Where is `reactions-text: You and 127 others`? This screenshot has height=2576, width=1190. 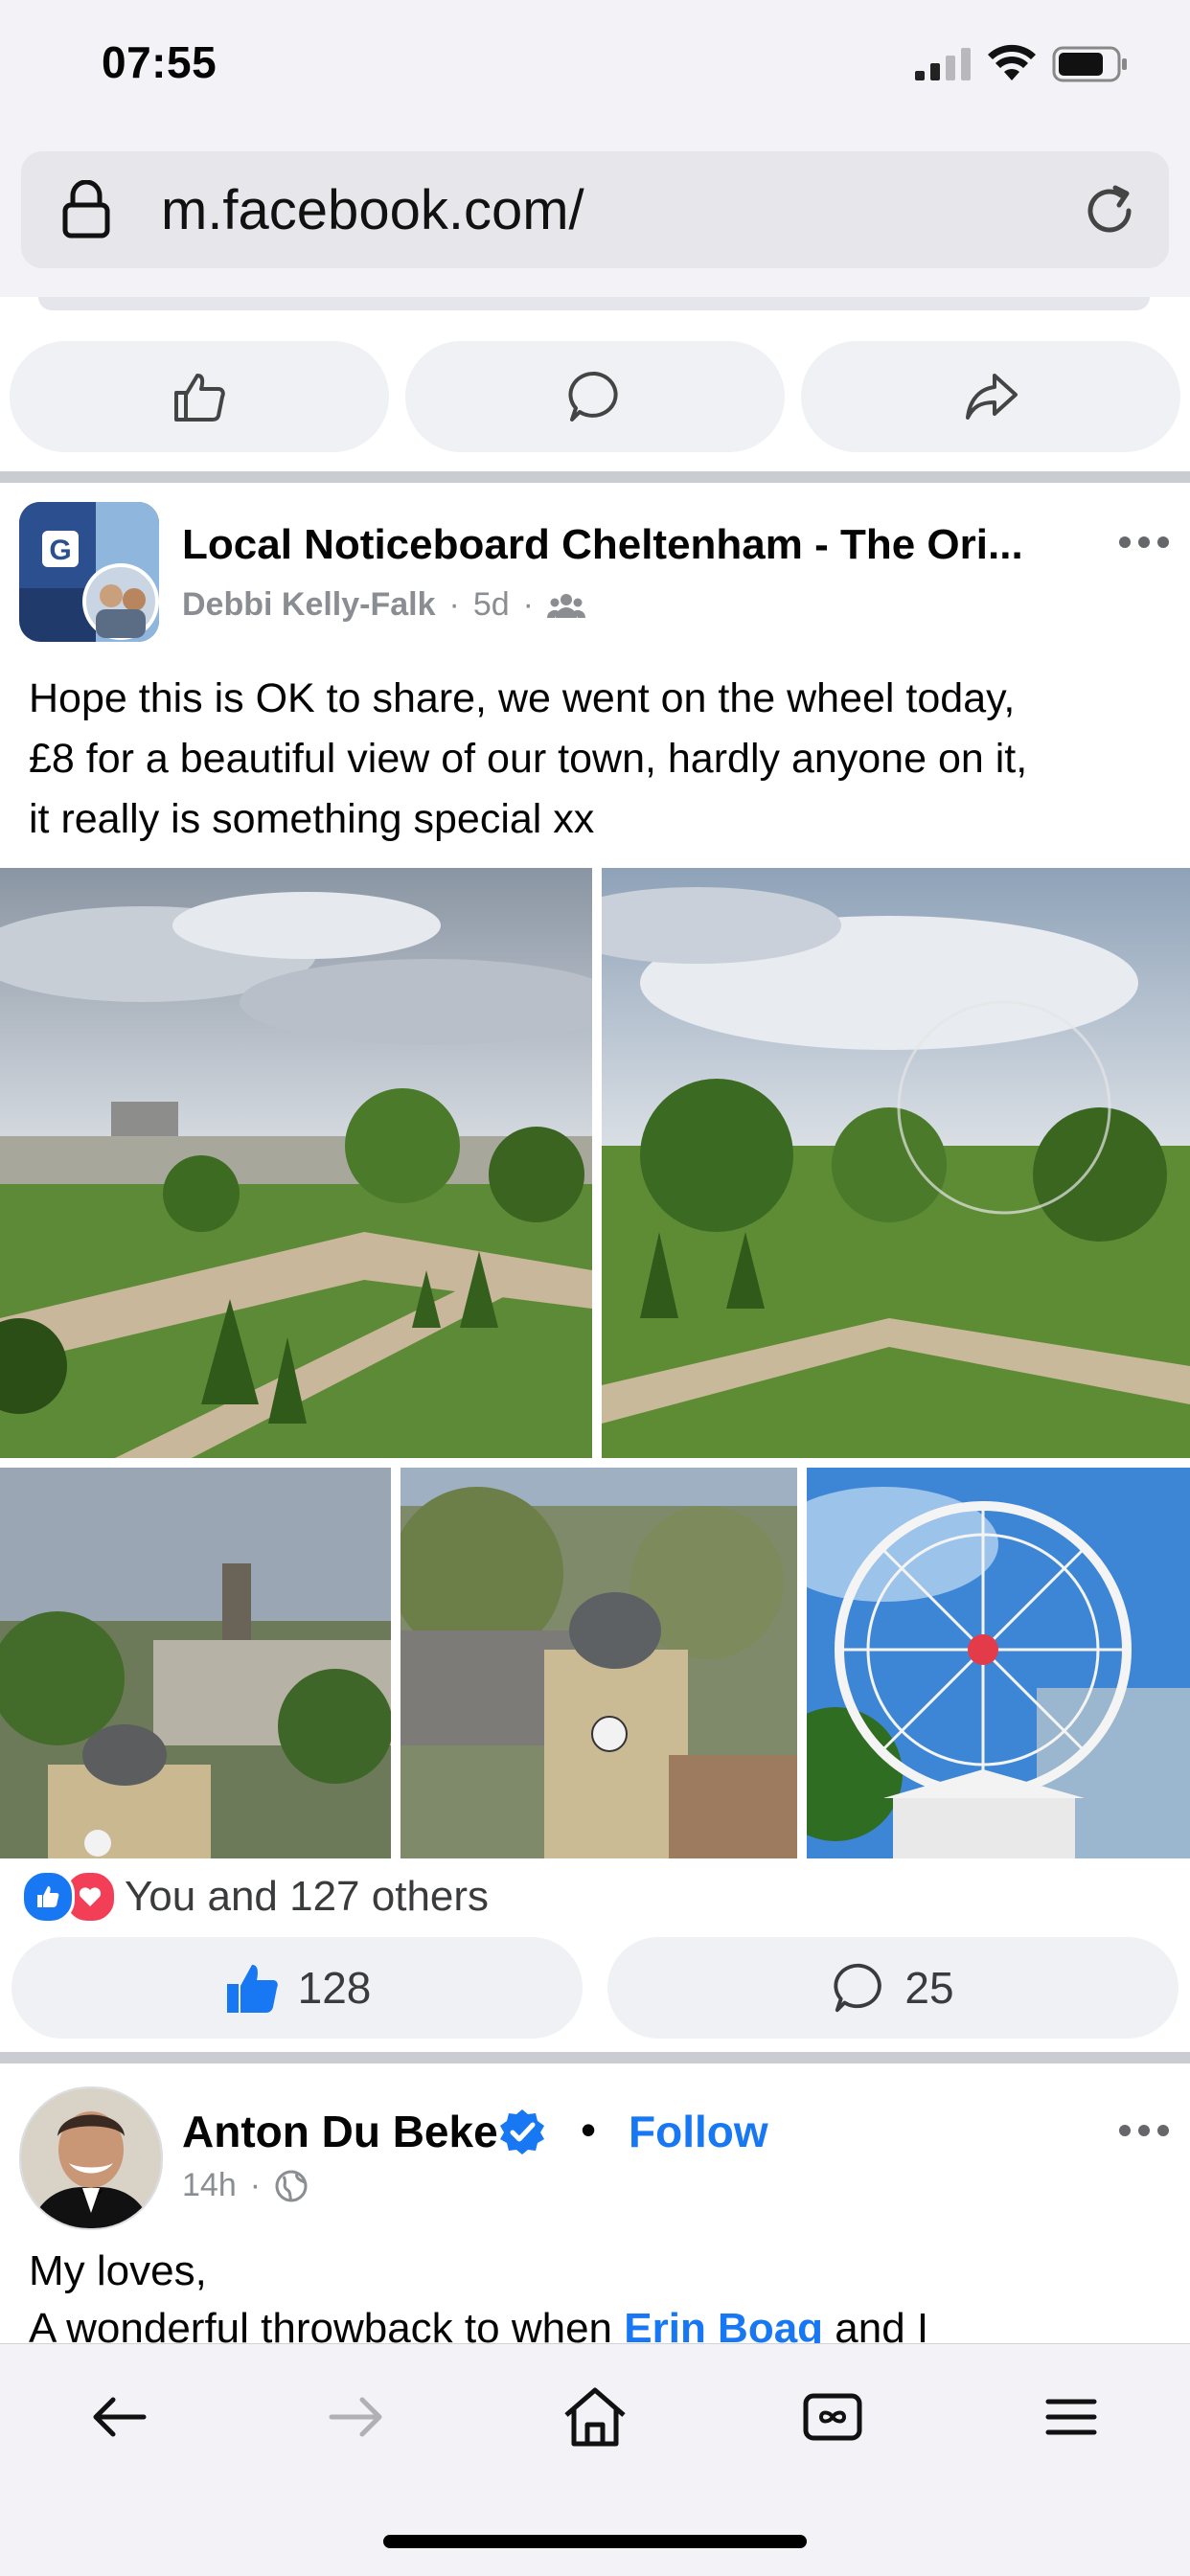 reactions-text: You and 127 others is located at coordinates (308, 1896).